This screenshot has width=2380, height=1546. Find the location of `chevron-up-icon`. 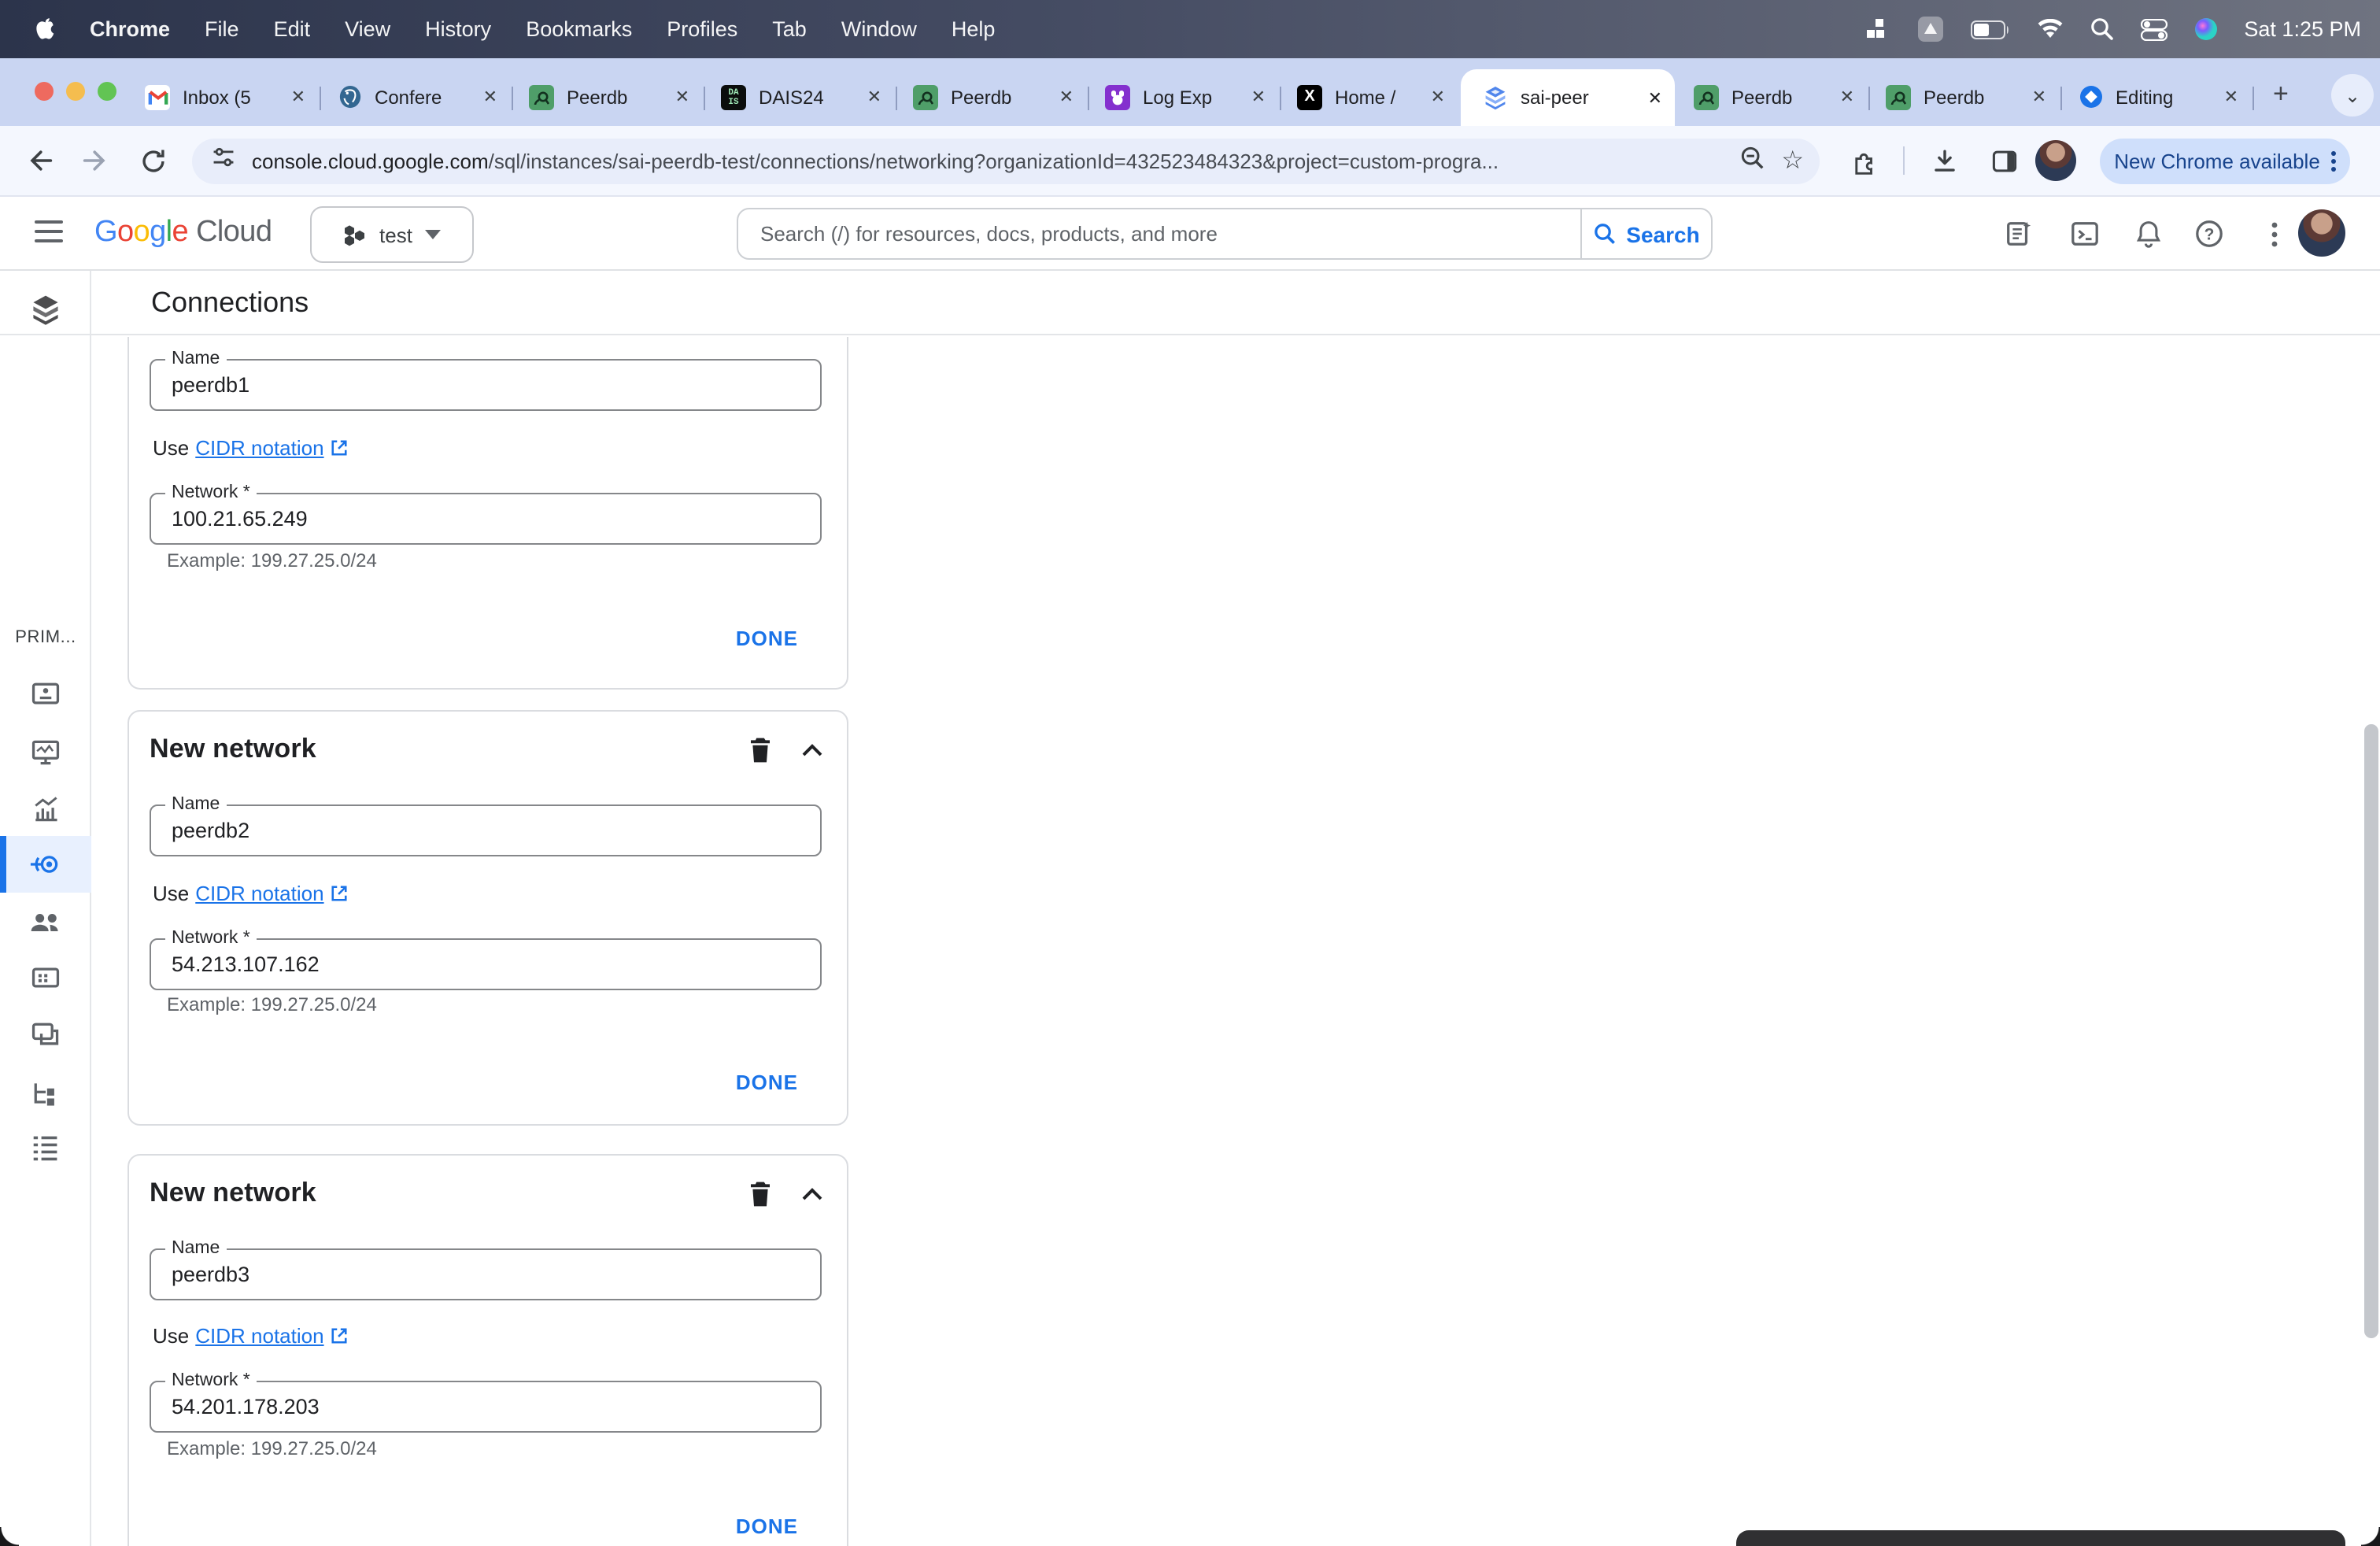

chevron-up-icon is located at coordinates (812, 1193).